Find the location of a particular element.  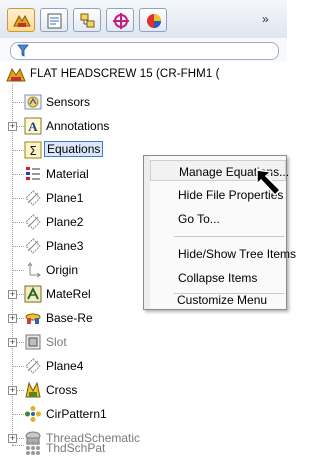

propertymanager-tab is located at coordinates (54, 20).